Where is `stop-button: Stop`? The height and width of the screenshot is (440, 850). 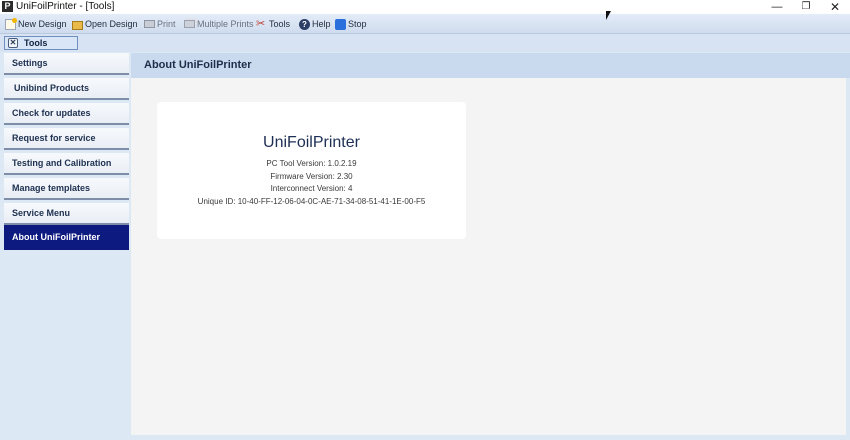 stop-button: Stop is located at coordinates (351, 24).